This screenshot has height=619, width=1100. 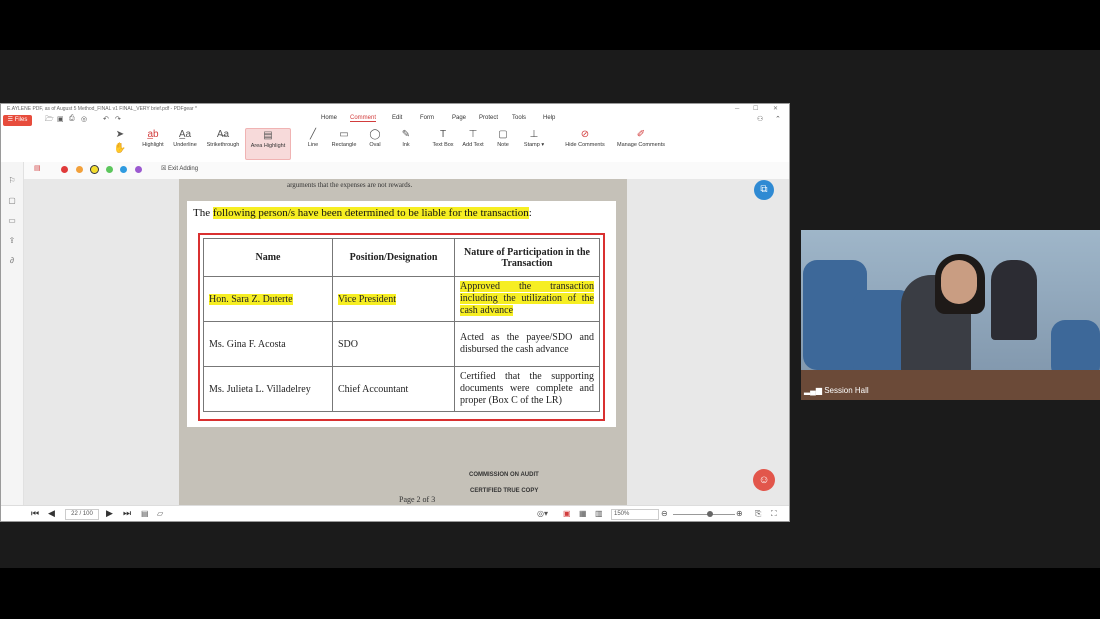 I want to click on commission-stamp: COMMISSION ON AUDIT, so click(x=504, y=475).